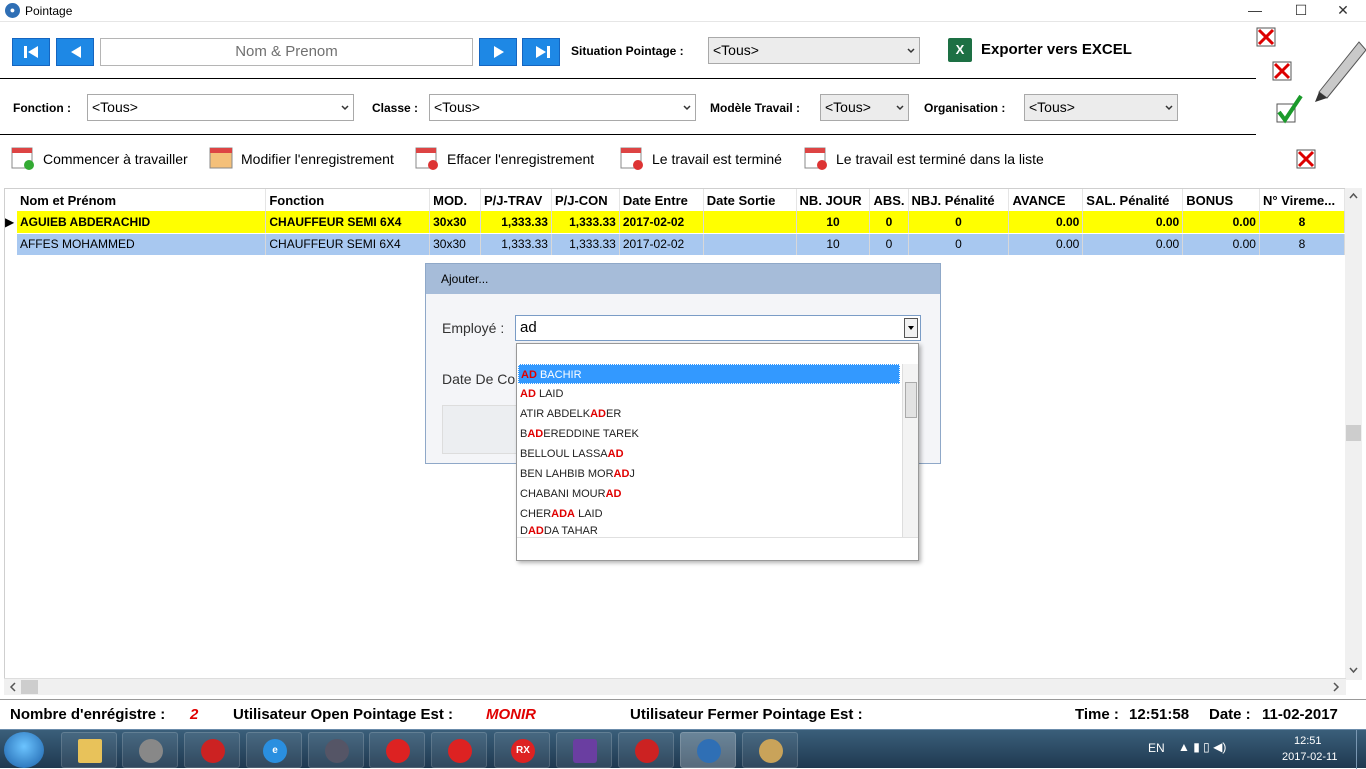  What do you see at coordinates (709, 454) in the screenshot?
I see `list-item: BELLOUL LASSAAD` at bounding box center [709, 454].